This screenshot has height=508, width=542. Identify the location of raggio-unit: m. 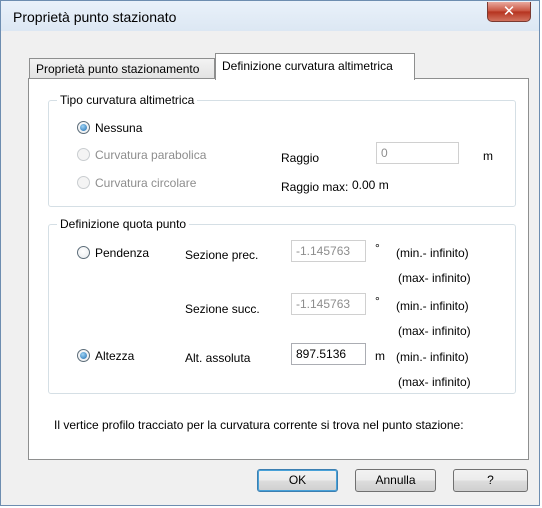
(488, 156).